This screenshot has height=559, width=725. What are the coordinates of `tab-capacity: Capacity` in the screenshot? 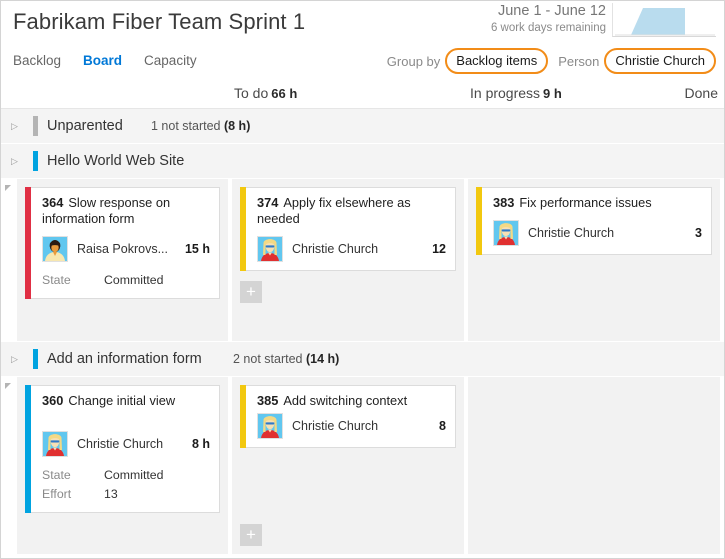 It's located at (170, 60).